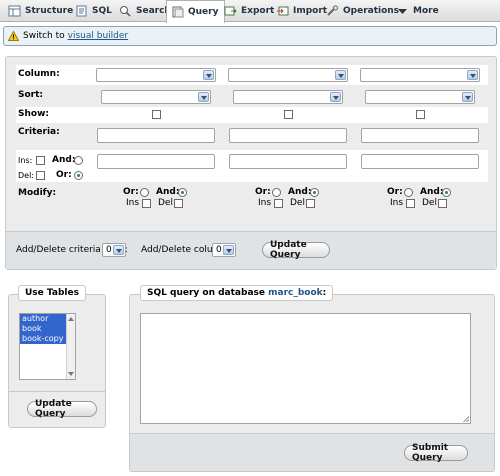 The width and height of the screenshot is (500, 476). I want to click on del-checkbox, so click(40, 175).